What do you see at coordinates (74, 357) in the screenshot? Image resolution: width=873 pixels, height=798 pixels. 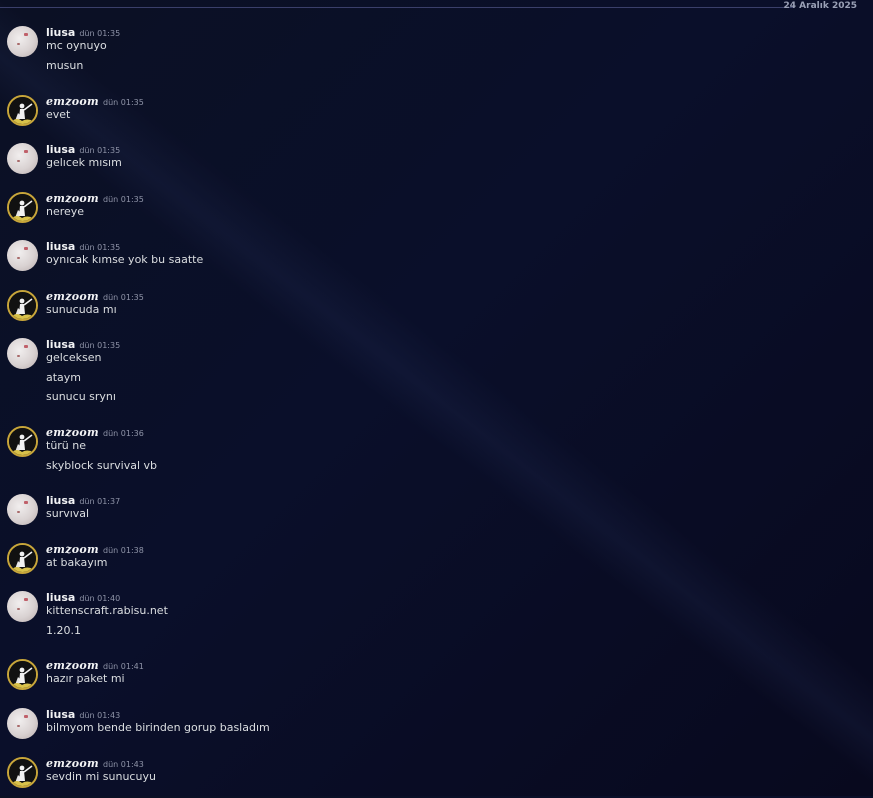 I see `message-text: gelceksen` at bounding box center [74, 357].